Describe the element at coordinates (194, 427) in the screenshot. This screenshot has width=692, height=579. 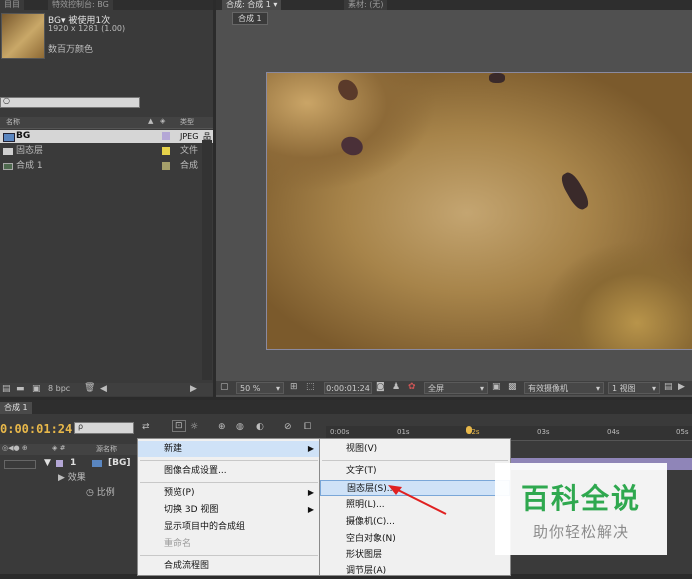
I see `hide-shy-layers-icon: ☼` at that location.